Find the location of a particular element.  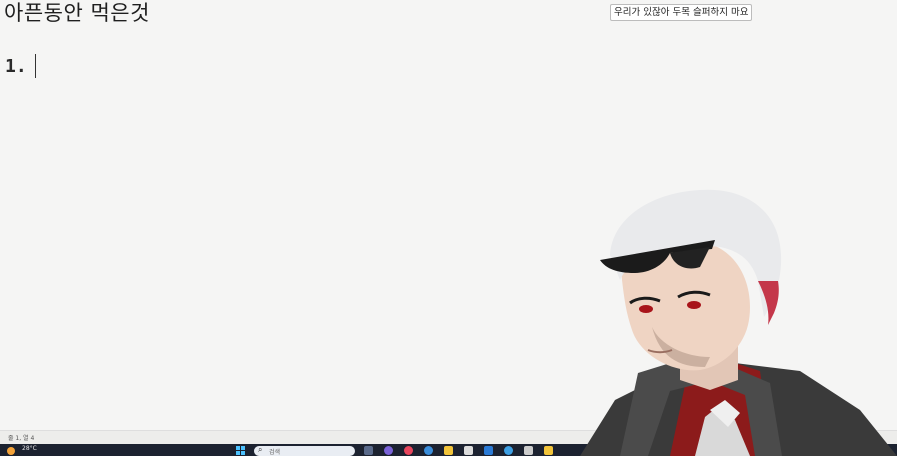

edge-icon is located at coordinates (428, 450).